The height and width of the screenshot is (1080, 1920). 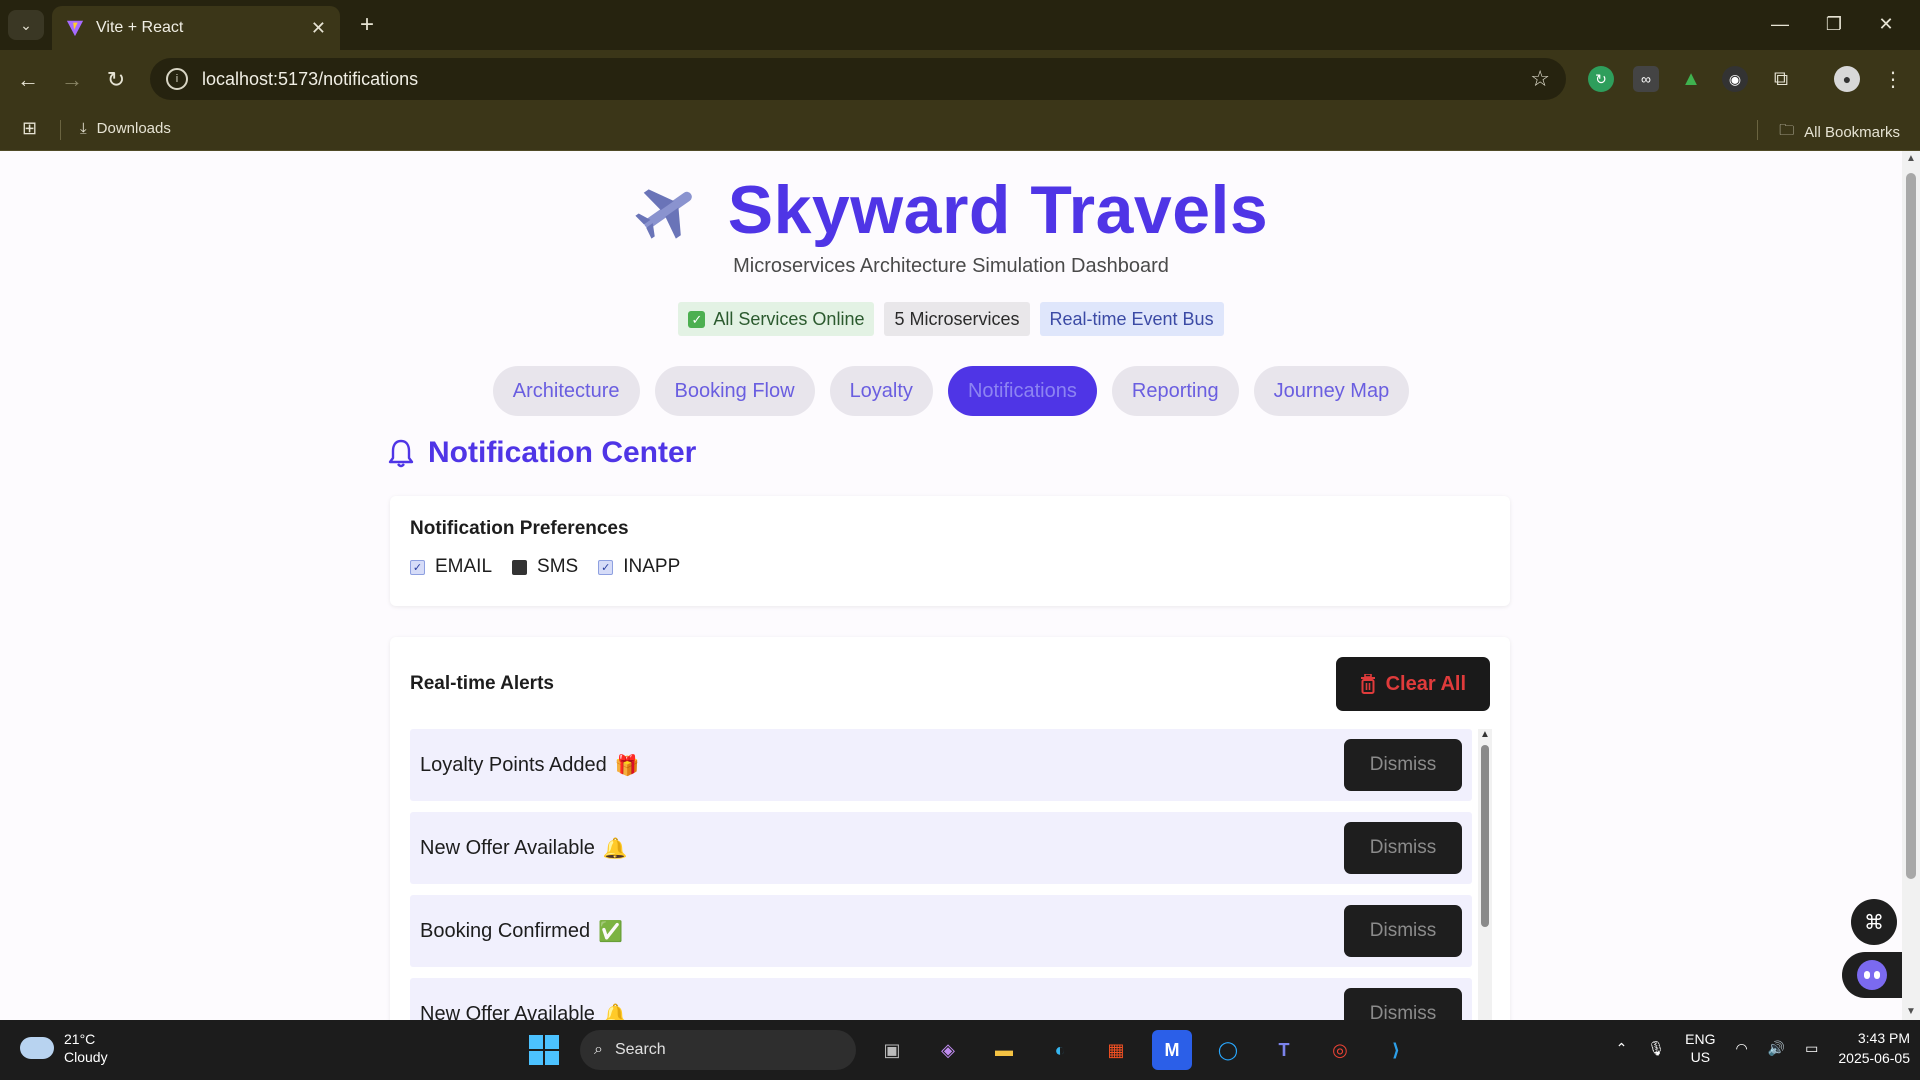 I want to click on clear-all-button: Clear All, so click(x=1412, y=684).